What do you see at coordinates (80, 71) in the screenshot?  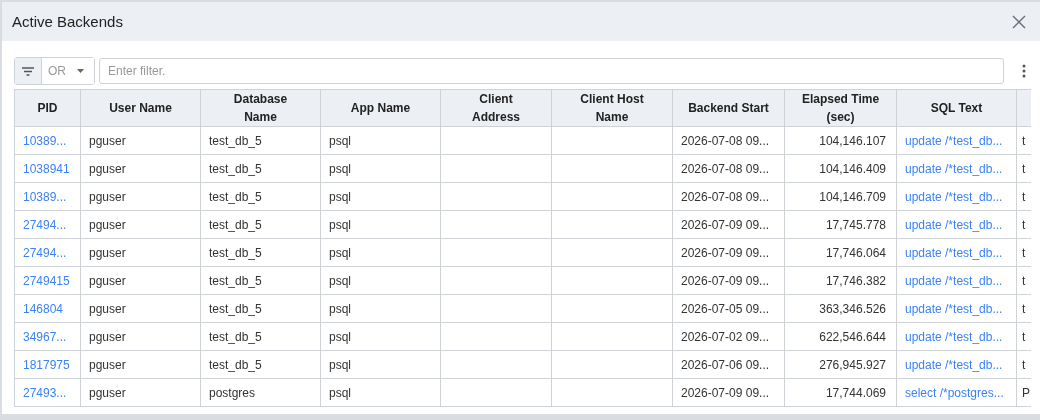 I see `caret-icon` at bounding box center [80, 71].